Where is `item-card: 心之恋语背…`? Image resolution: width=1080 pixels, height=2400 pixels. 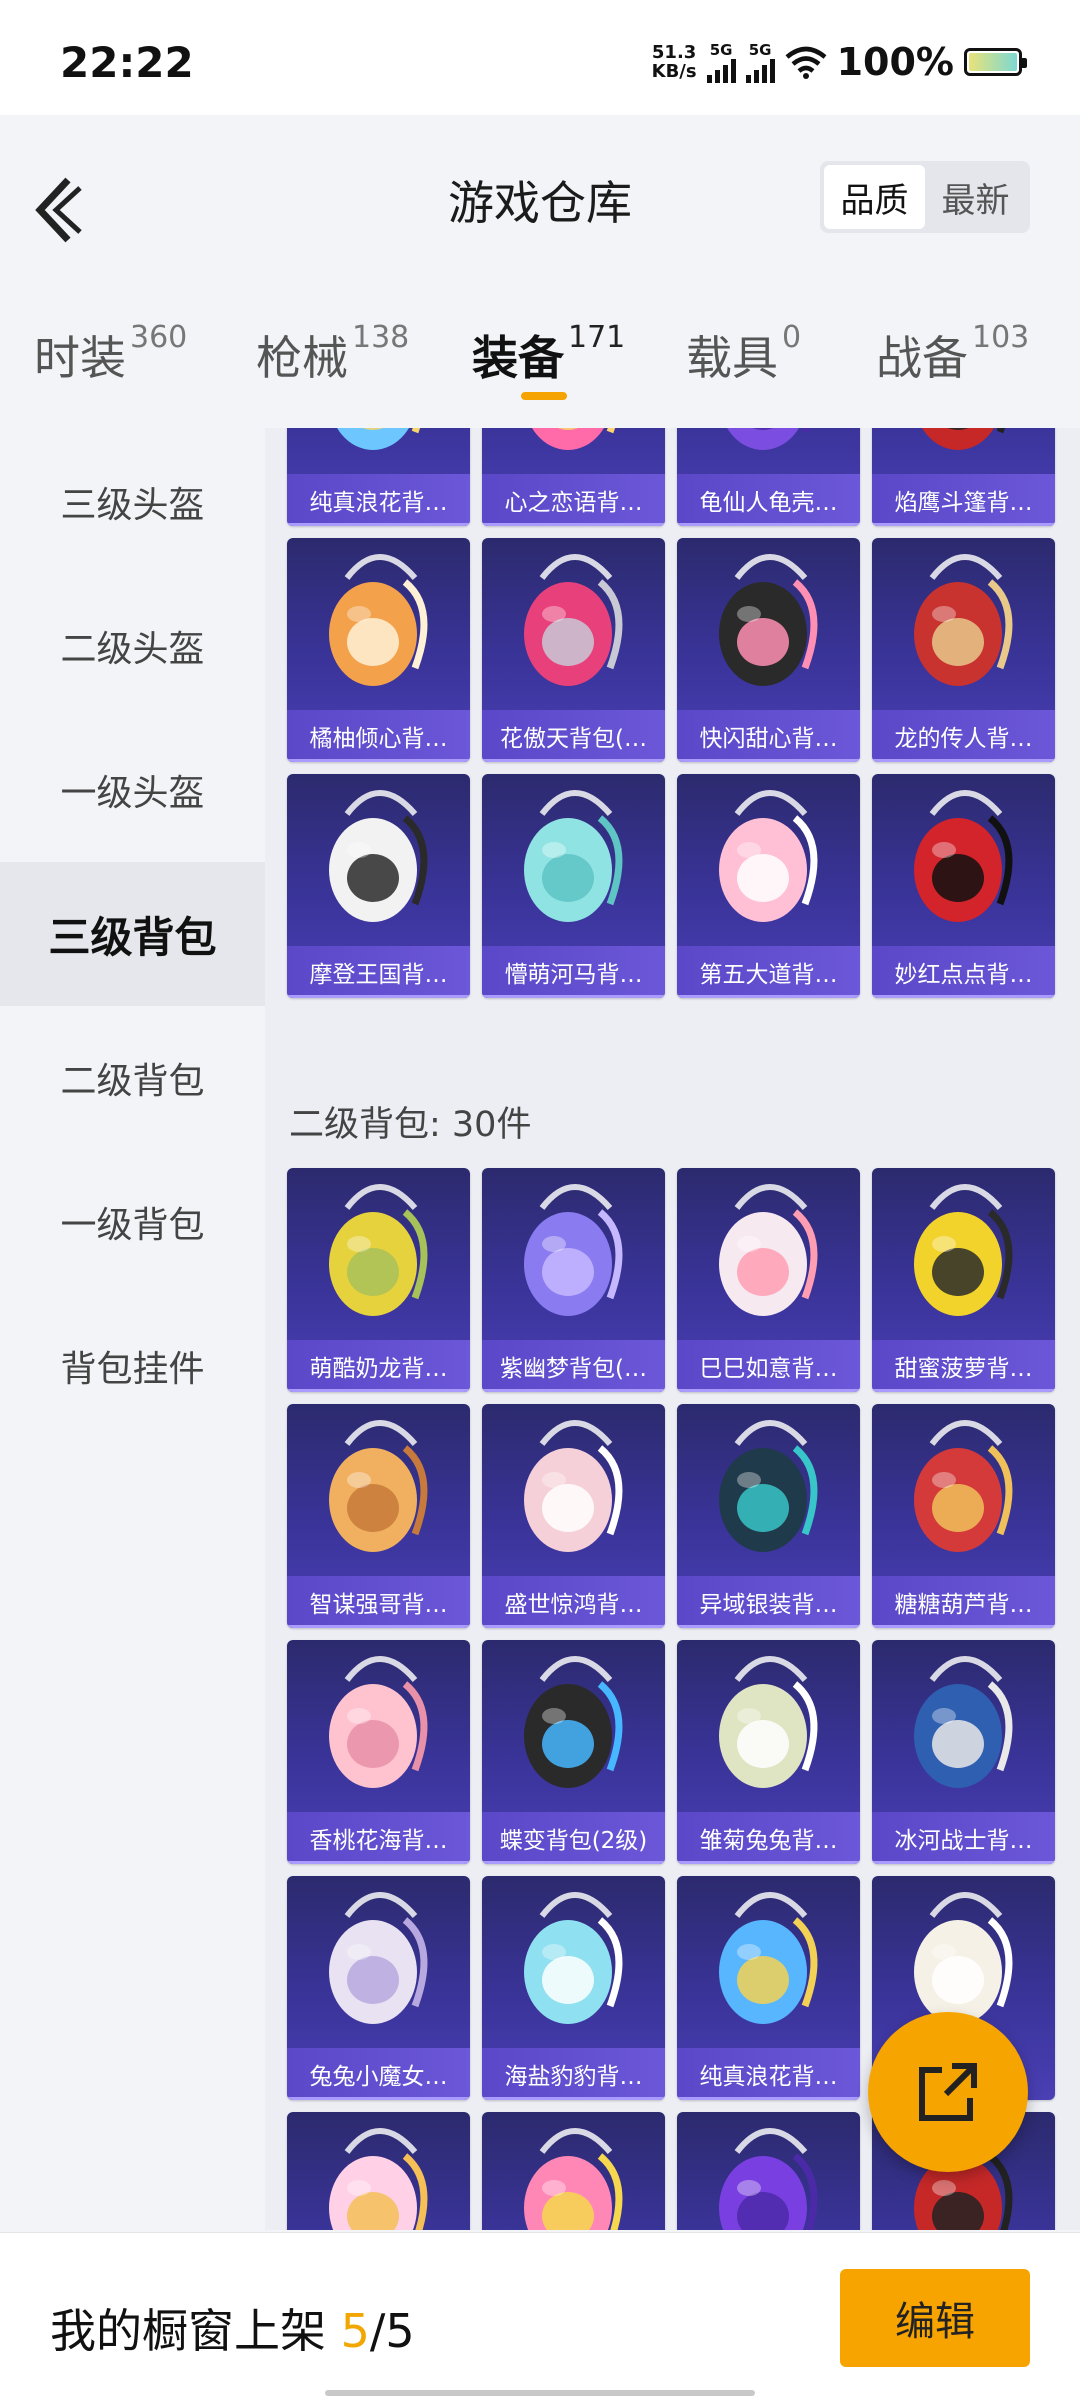
item-card: 心之恋语背… is located at coordinates (573, 477).